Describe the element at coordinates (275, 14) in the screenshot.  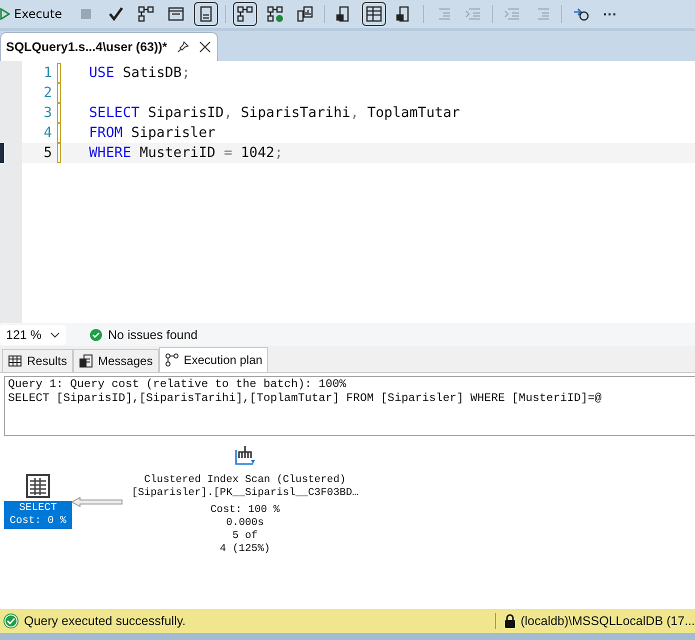
I see `plan-diagram-check-icon` at that location.